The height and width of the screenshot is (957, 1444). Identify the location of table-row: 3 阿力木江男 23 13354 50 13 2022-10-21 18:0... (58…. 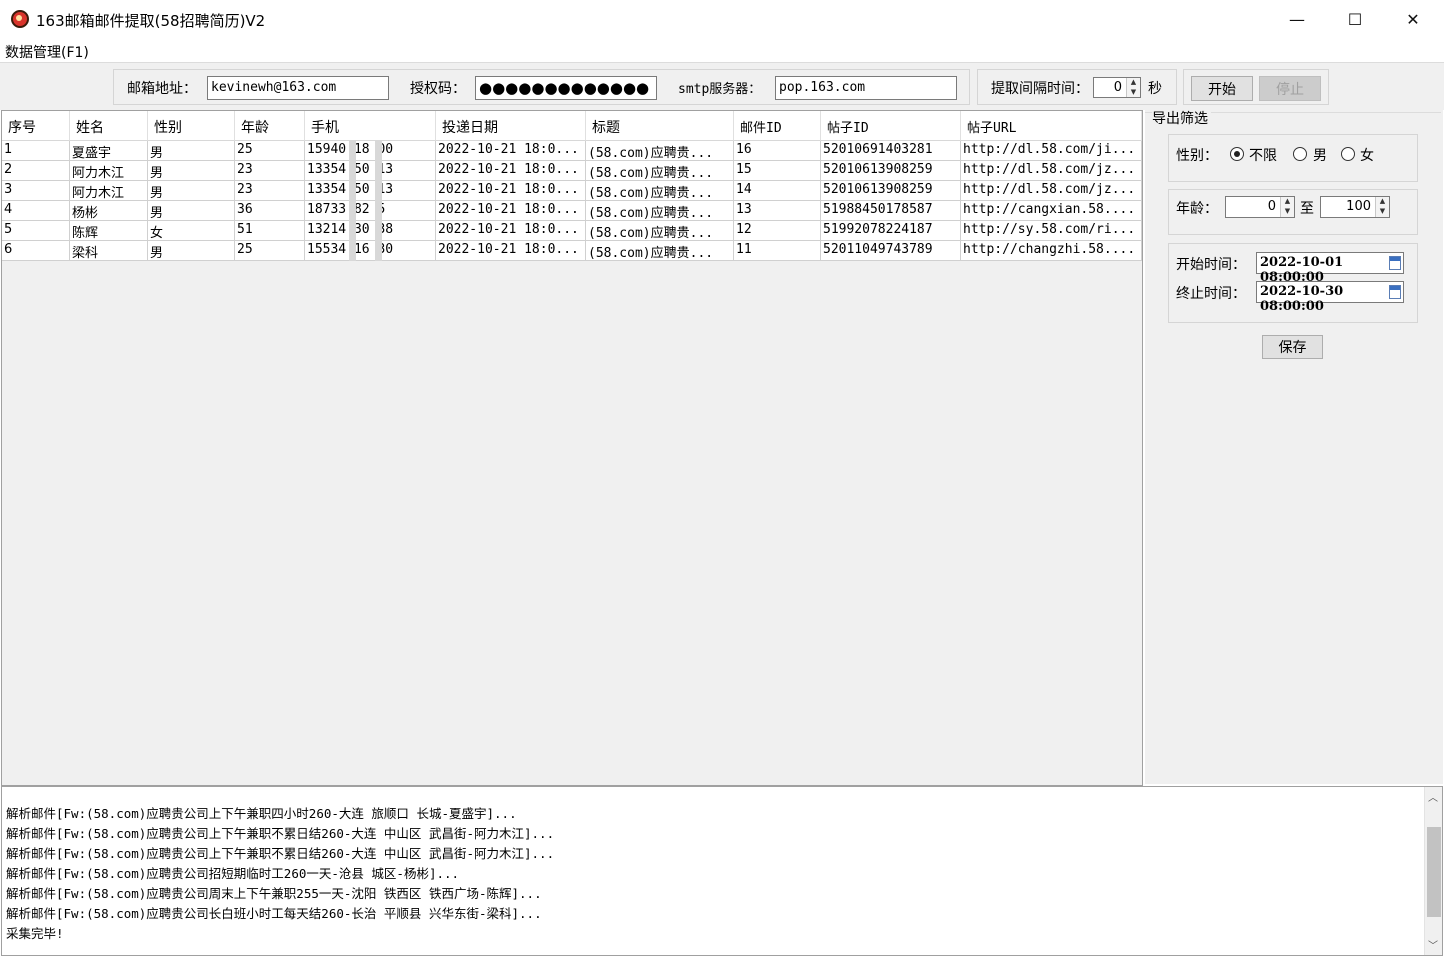
(572, 191).